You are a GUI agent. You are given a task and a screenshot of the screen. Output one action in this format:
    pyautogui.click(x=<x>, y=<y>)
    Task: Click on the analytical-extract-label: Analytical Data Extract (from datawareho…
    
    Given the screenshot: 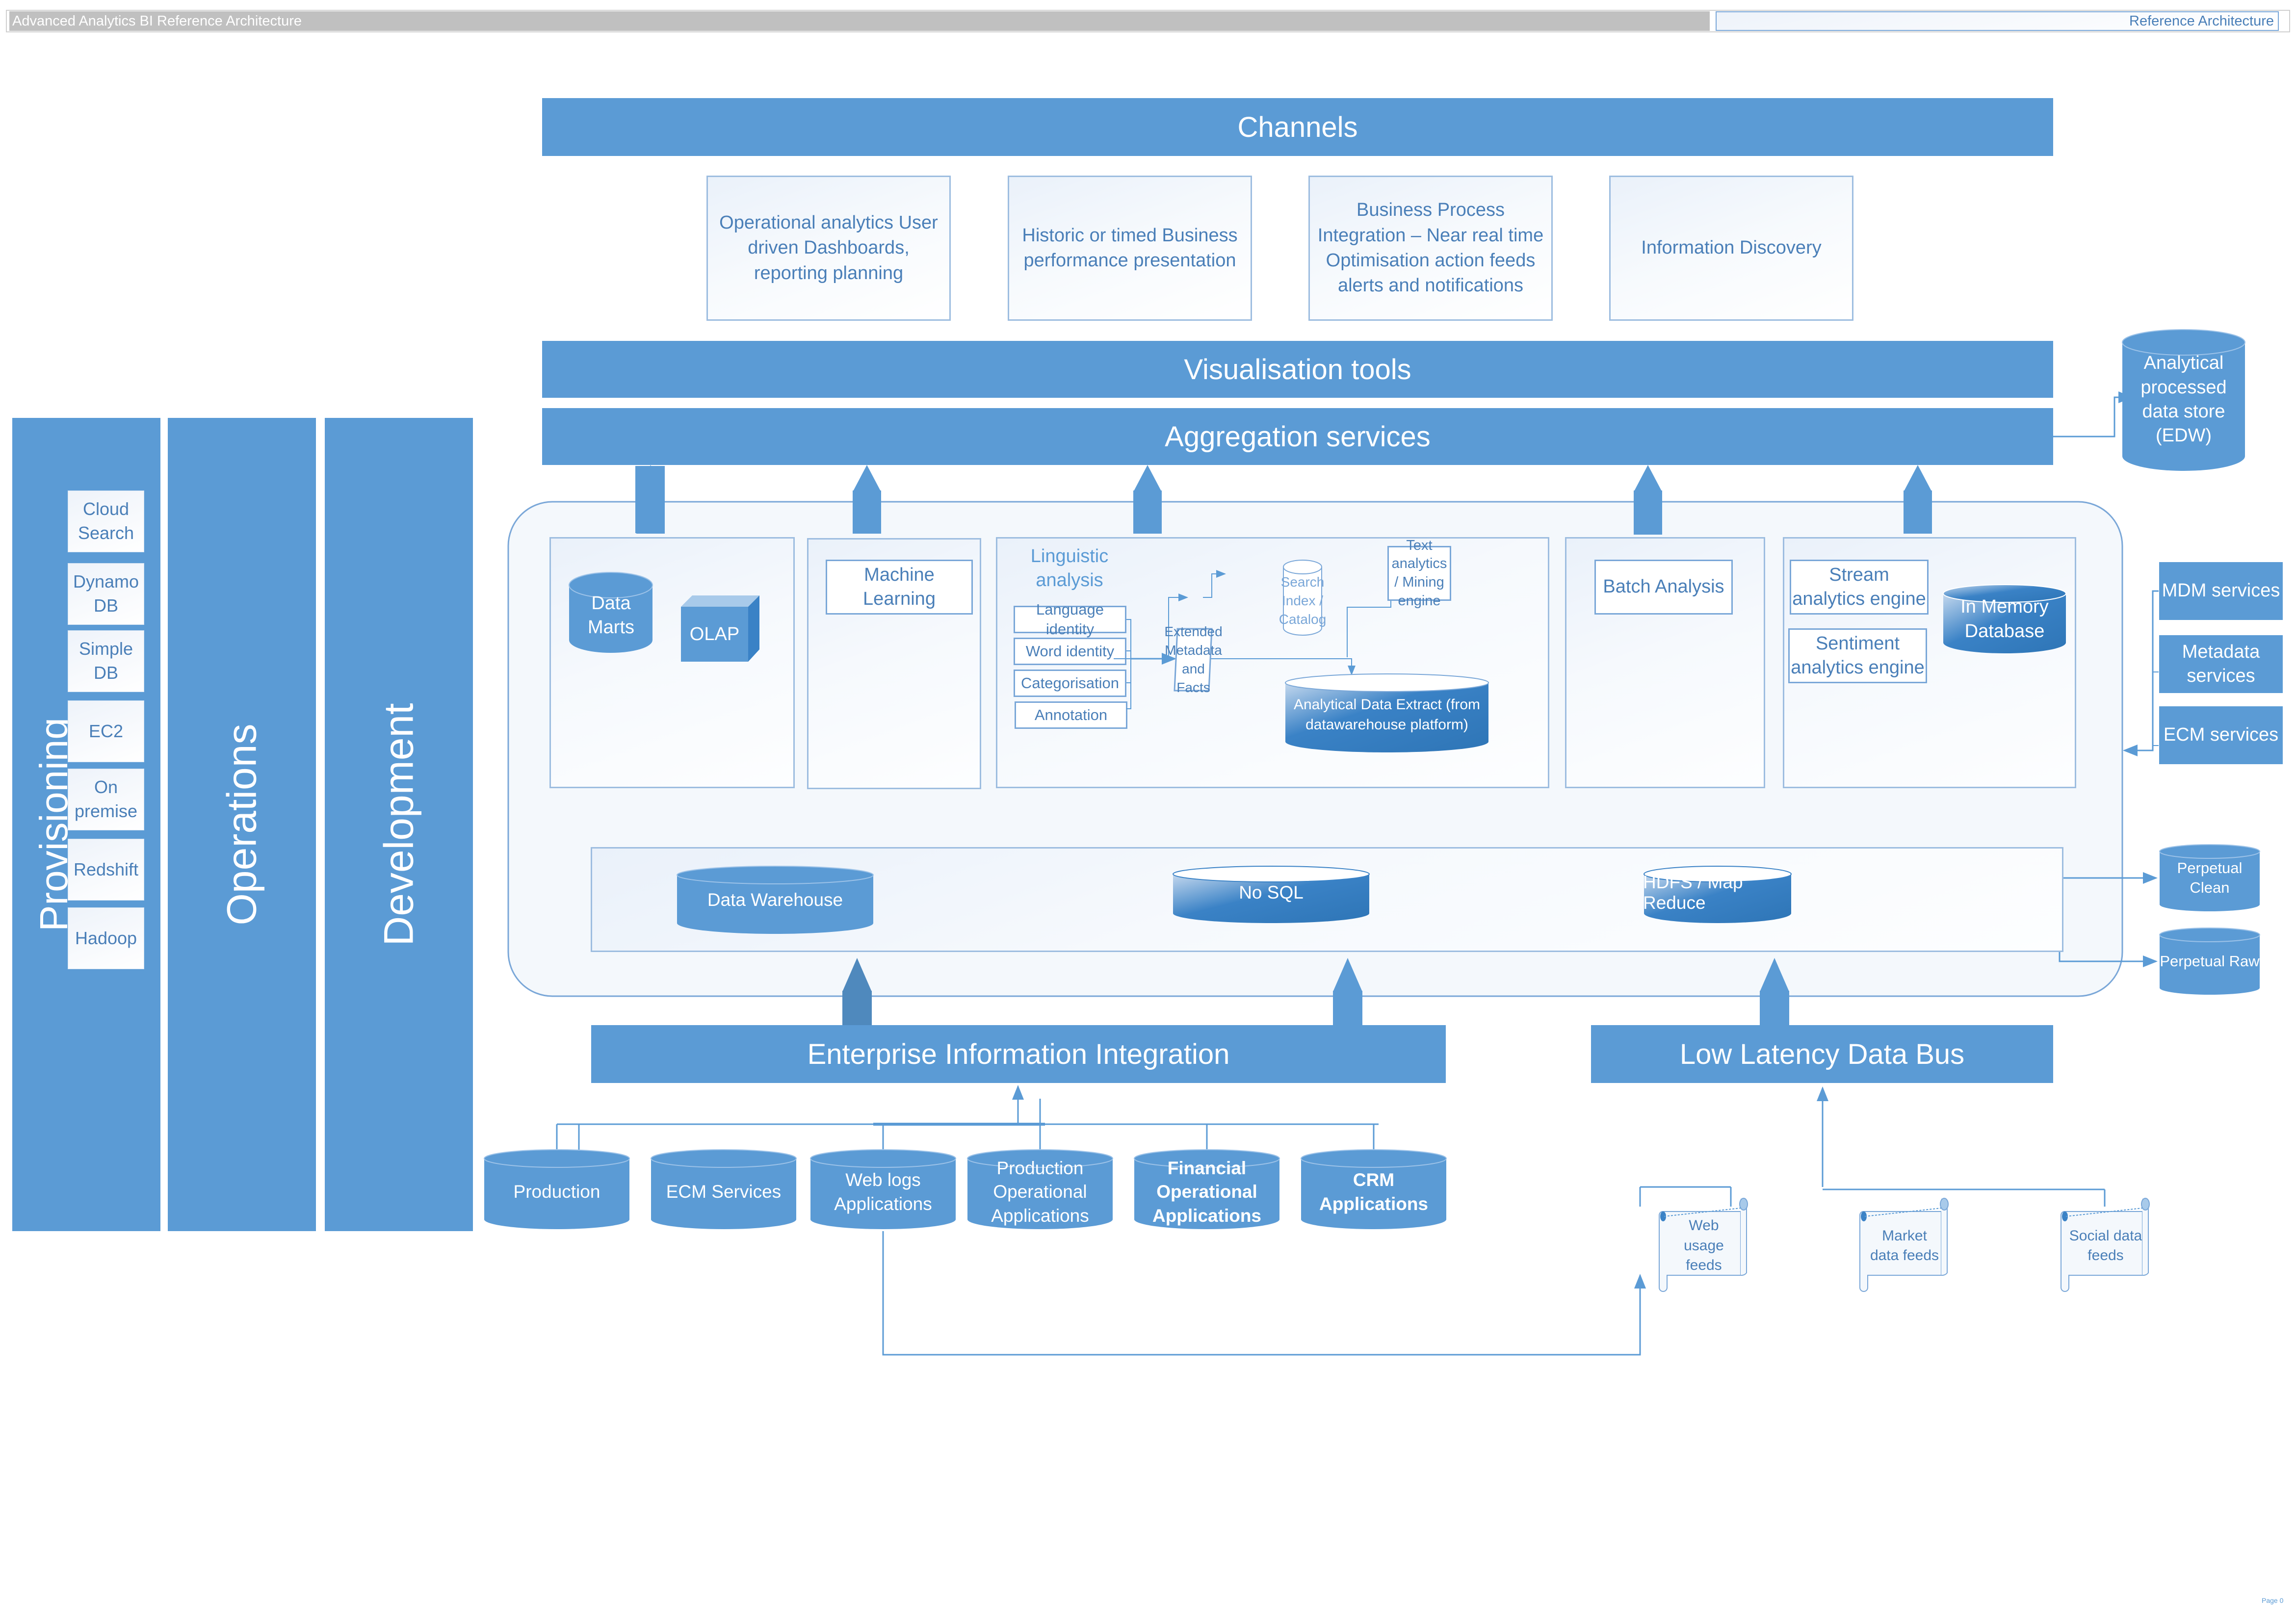 What is the action you would take?
    pyautogui.click(x=1387, y=714)
    